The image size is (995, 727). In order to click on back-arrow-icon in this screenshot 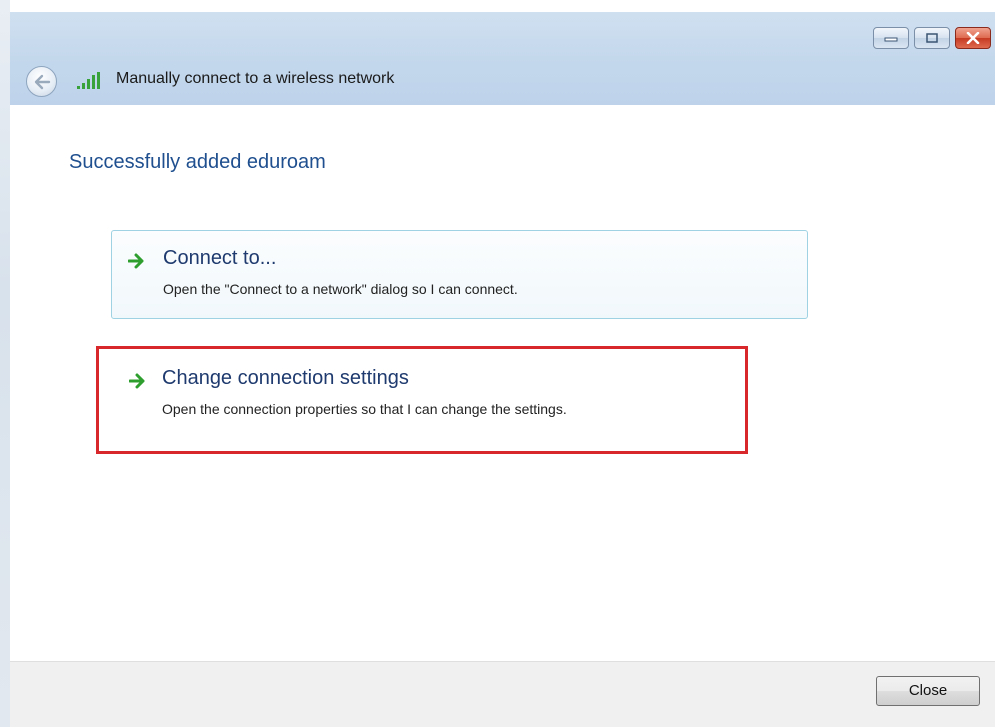, I will do `click(42, 81)`.